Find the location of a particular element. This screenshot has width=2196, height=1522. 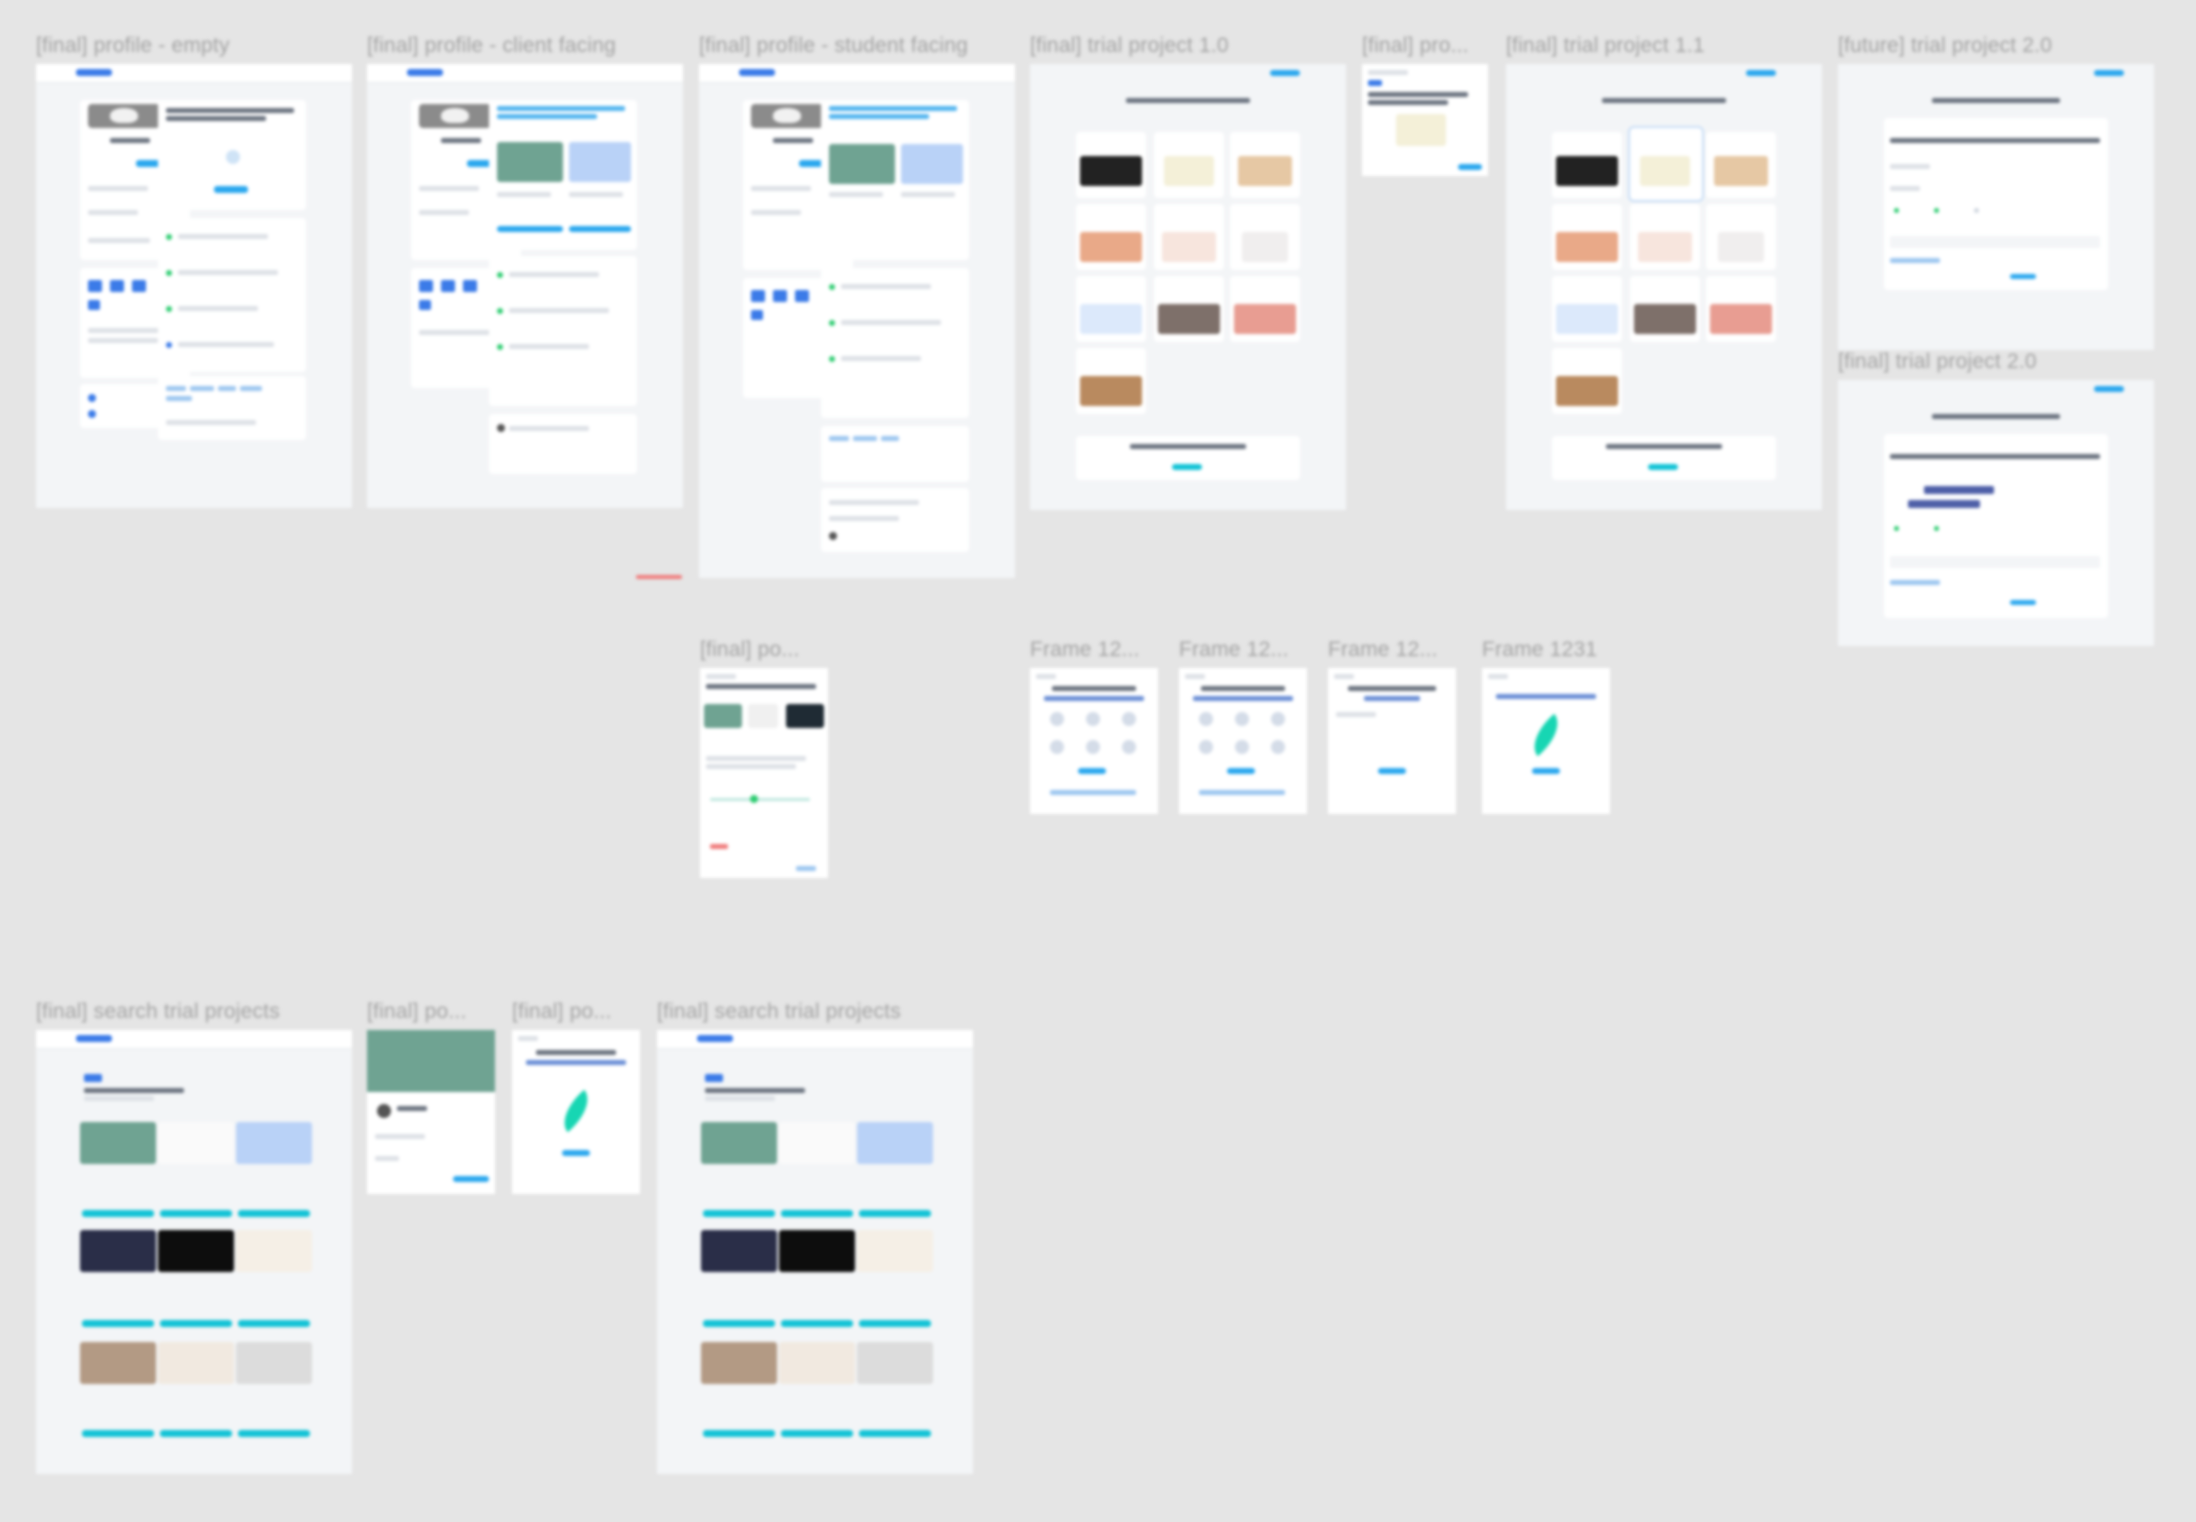

frame-search-trial-projects-2: [final] search trial projects is located at coordinates (815, 1237).